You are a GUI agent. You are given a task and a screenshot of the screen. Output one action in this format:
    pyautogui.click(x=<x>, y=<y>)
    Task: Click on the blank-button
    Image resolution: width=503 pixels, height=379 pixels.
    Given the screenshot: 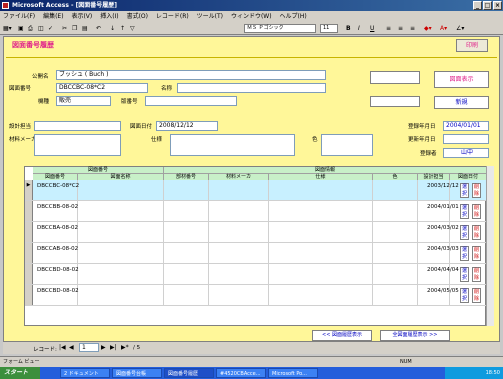 What is the action you would take?
    pyautogui.click(x=395, y=101)
    